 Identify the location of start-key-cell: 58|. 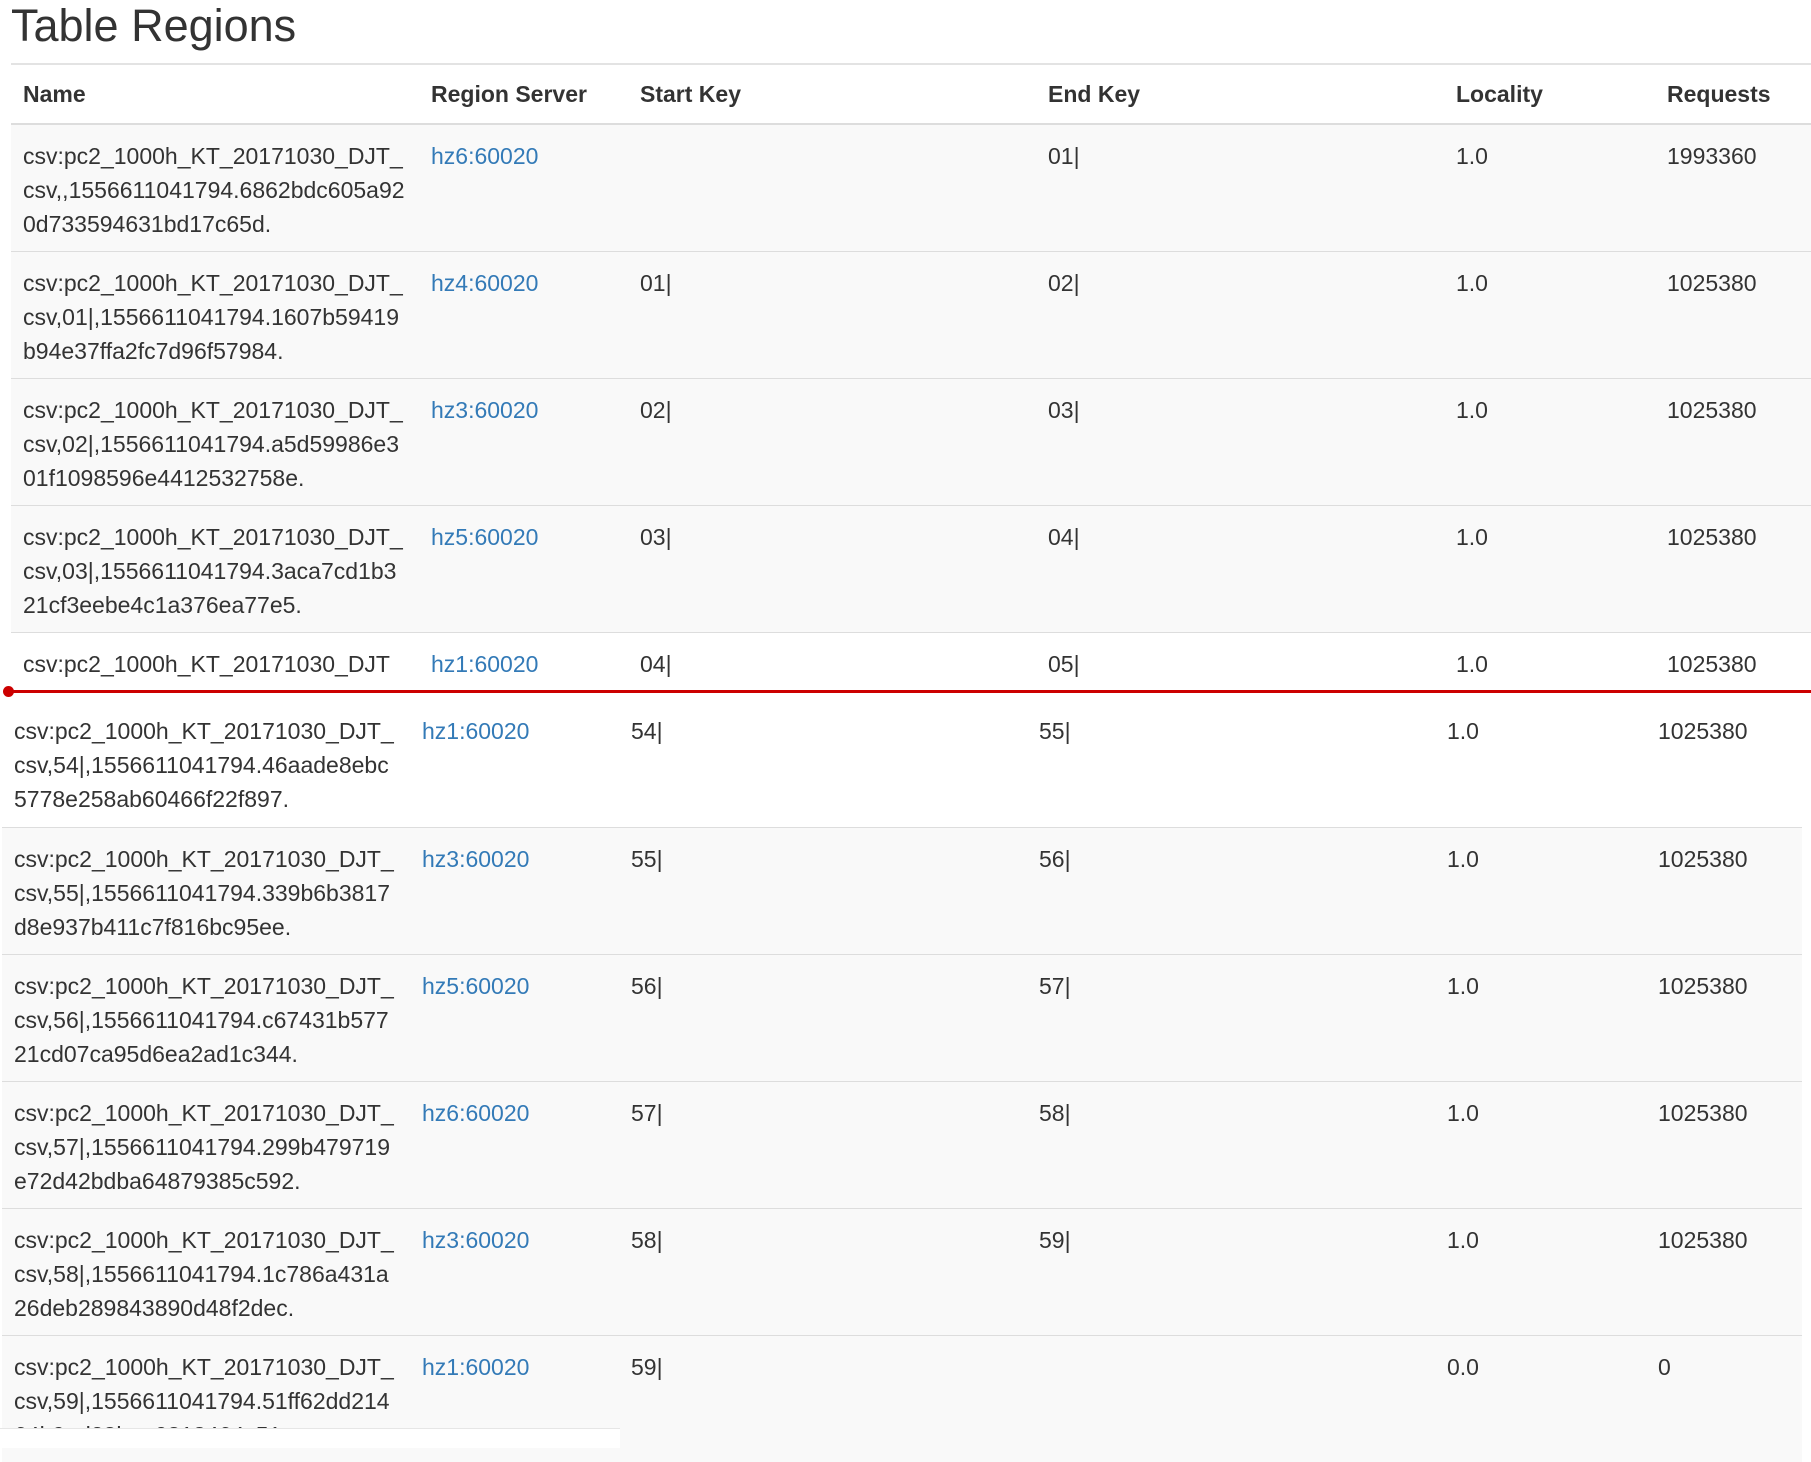
(823, 1271).